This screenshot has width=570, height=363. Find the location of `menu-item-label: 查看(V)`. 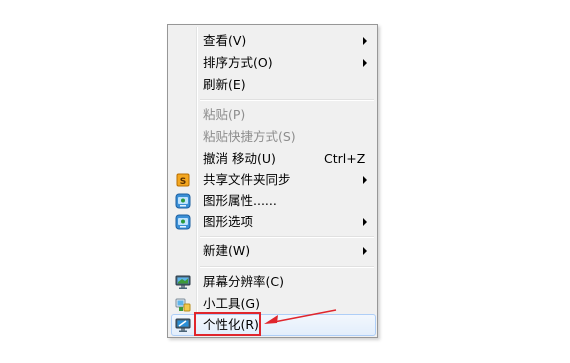

menu-item-label: 查看(V) is located at coordinates (225, 40).